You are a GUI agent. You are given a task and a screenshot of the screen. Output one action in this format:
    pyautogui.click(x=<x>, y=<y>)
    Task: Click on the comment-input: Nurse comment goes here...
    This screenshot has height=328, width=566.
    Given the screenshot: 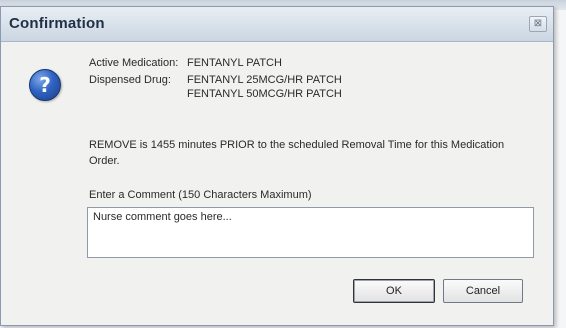 What is the action you would take?
    pyautogui.click(x=310, y=232)
    